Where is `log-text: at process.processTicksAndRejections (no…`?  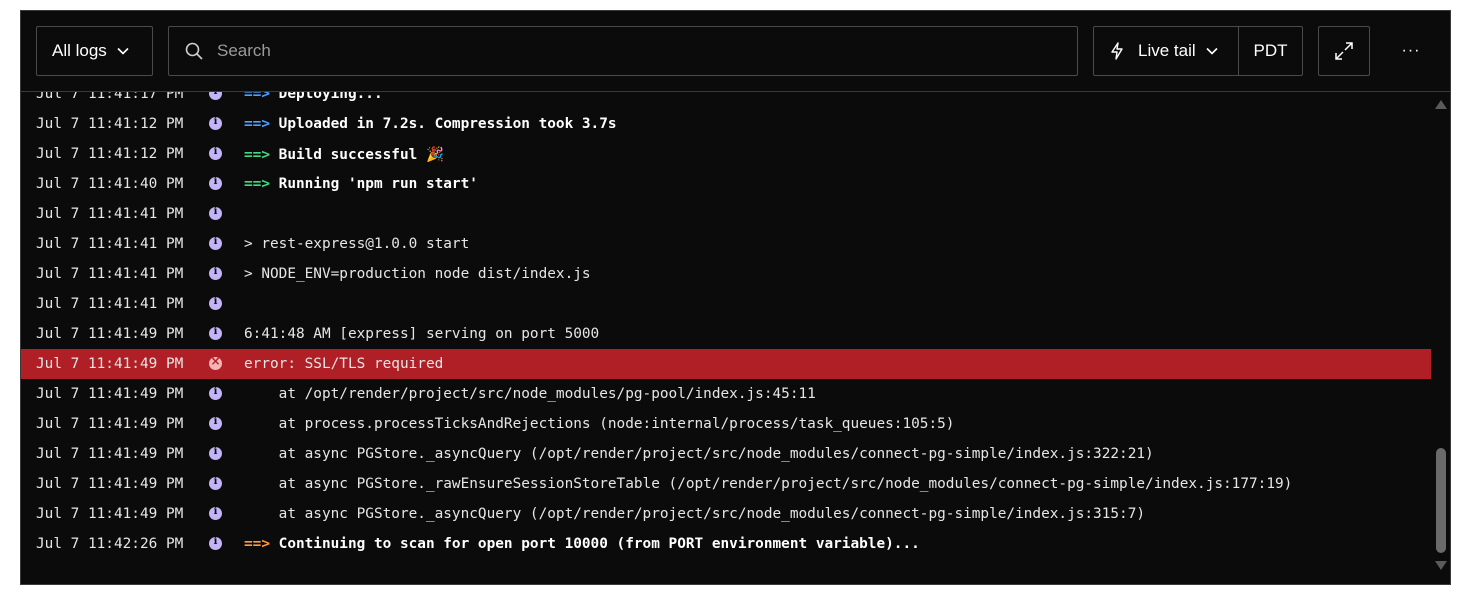
log-text: at process.processTicksAndRejections (no… is located at coordinates (599, 424).